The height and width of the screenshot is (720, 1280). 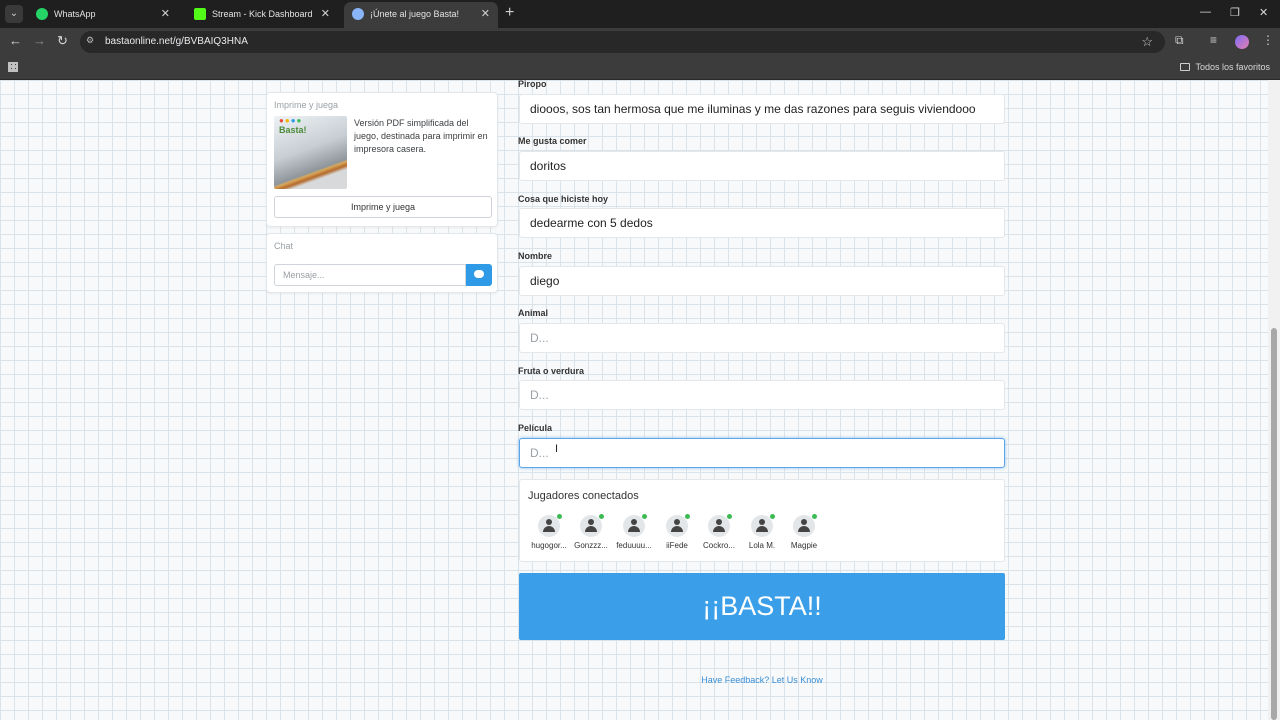 I want to click on field-label-fruta-o-verdura: Fruta o verdura, so click(x=551, y=371).